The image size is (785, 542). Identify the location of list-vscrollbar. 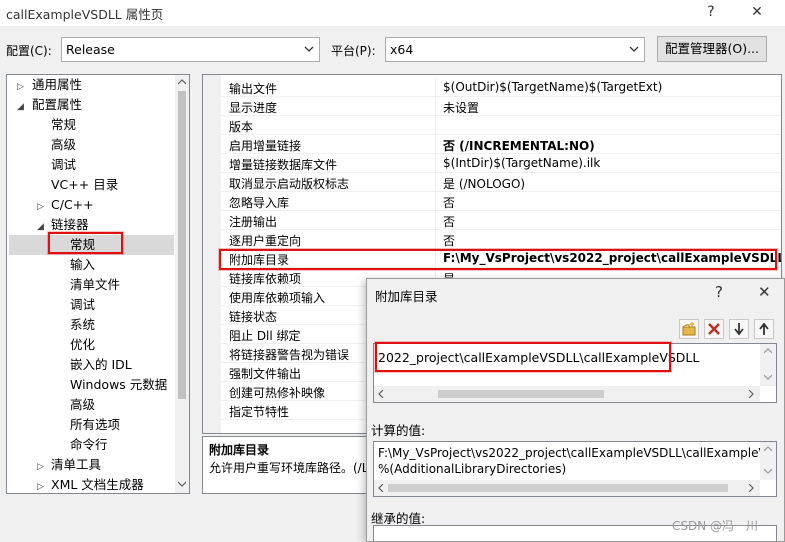
(768, 365).